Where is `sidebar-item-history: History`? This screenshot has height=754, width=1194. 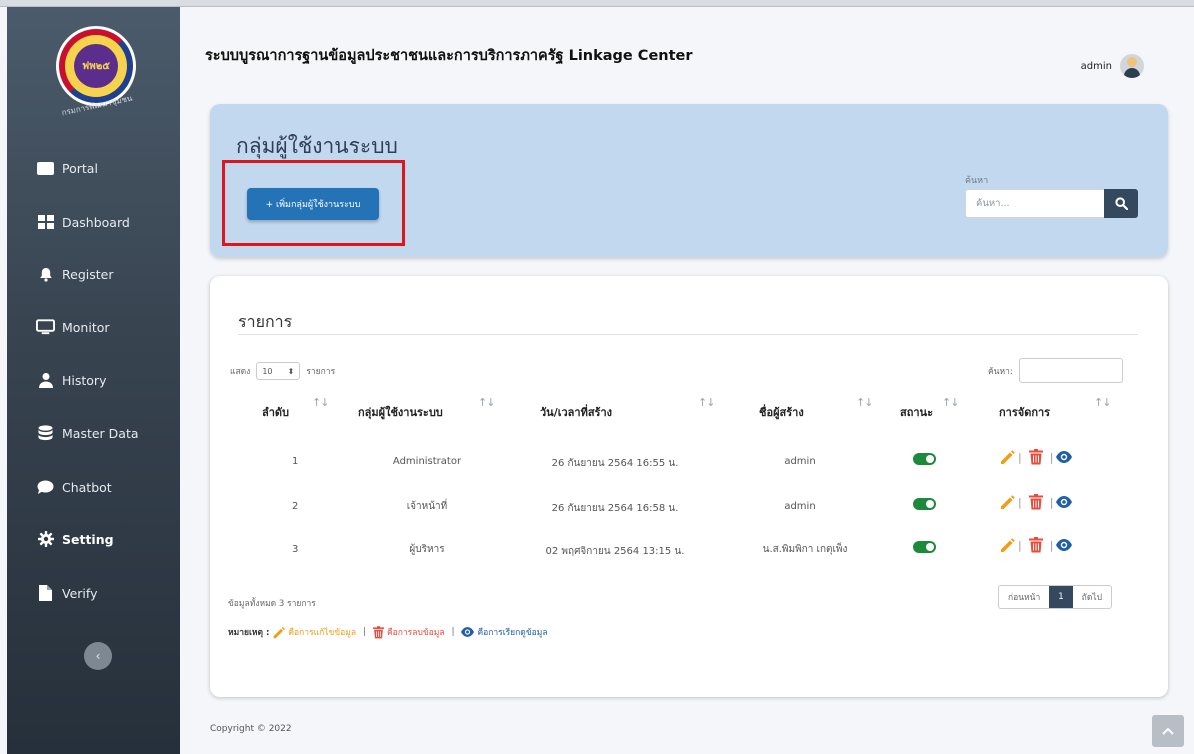
sidebar-item-history: History is located at coordinates (71, 380).